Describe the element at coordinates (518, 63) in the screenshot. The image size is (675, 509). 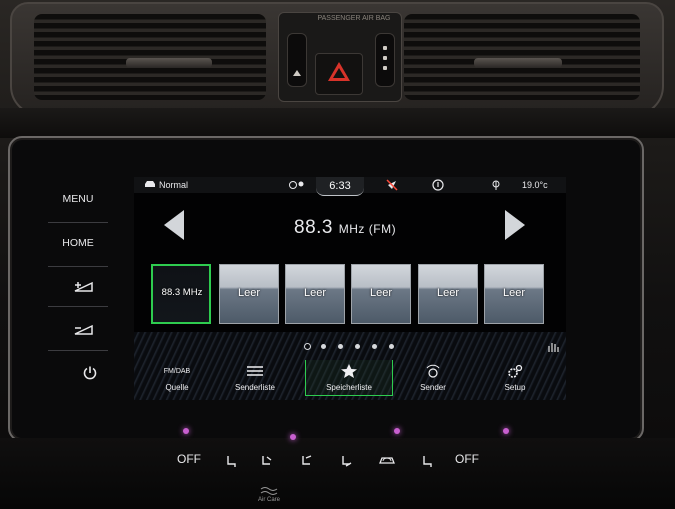
I see `right-vent-adjuster` at that location.